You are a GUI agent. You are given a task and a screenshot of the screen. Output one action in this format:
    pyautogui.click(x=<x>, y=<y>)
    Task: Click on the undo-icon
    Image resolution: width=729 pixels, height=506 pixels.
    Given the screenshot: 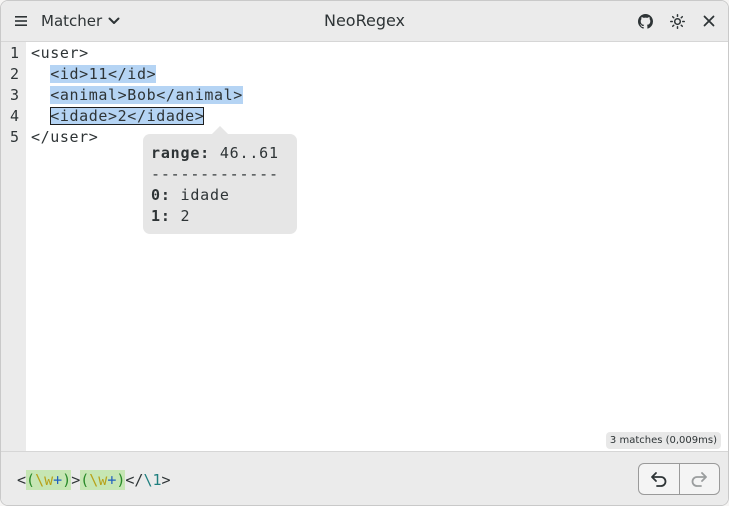 What is the action you would take?
    pyautogui.click(x=658, y=479)
    